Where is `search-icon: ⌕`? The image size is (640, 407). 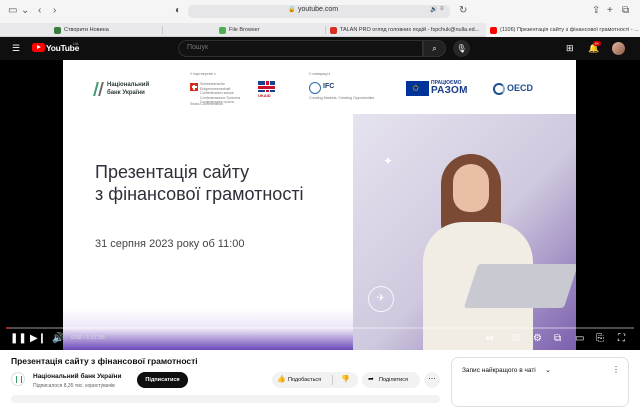
search-icon: ⌕ is located at coordinates (434, 48).